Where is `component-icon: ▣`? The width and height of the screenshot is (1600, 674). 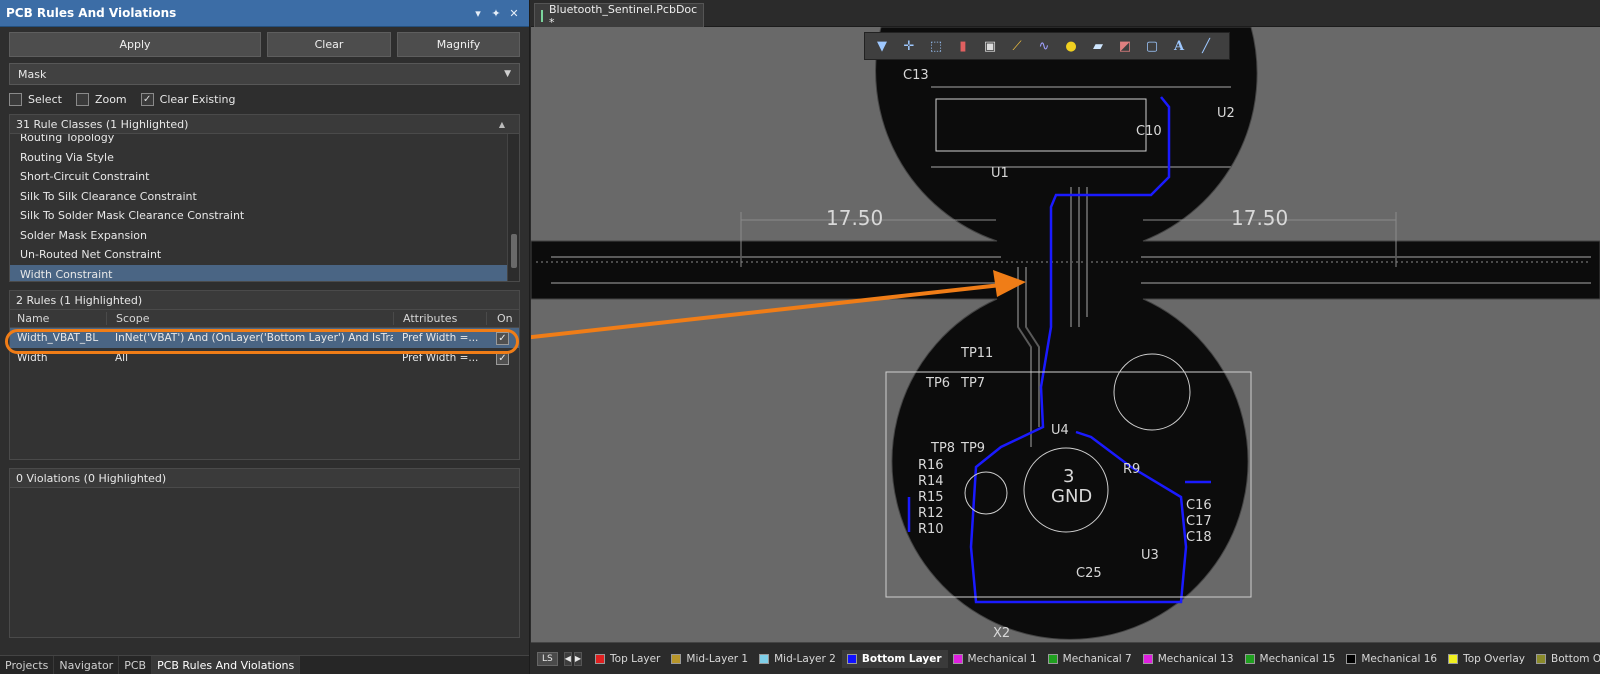 component-icon: ▣ is located at coordinates (990, 46).